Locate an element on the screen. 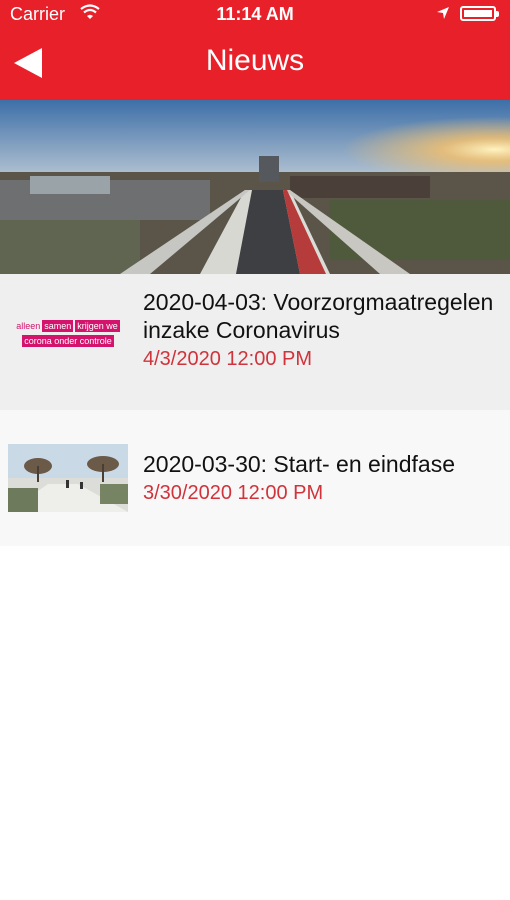 Image resolution: width=510 pixels, height=900 pixels. news-title: 2020-03-30: Start- en eindfase is located at coordinates (299, 464).